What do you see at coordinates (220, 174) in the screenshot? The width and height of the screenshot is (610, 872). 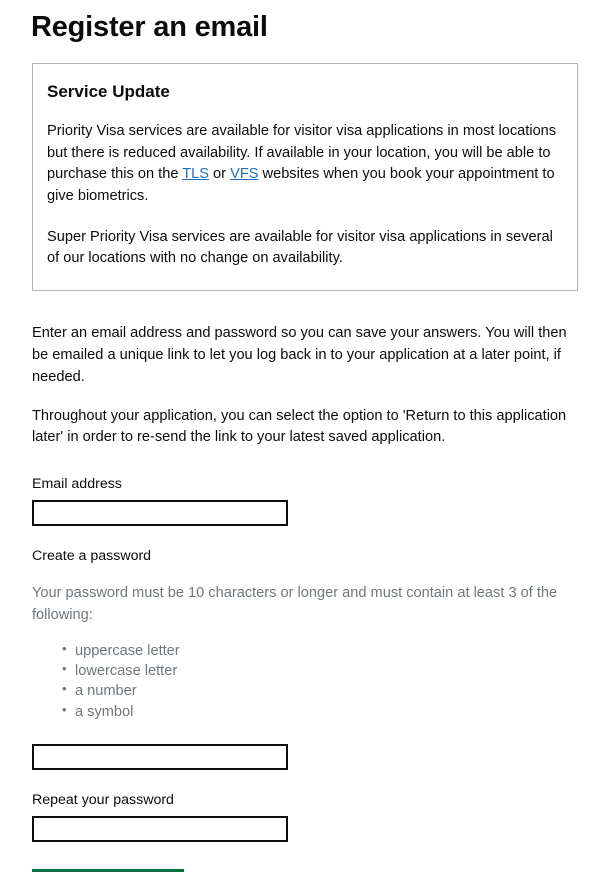 I see `notice-text-segment-2: or` at bounding box center [220, 174].